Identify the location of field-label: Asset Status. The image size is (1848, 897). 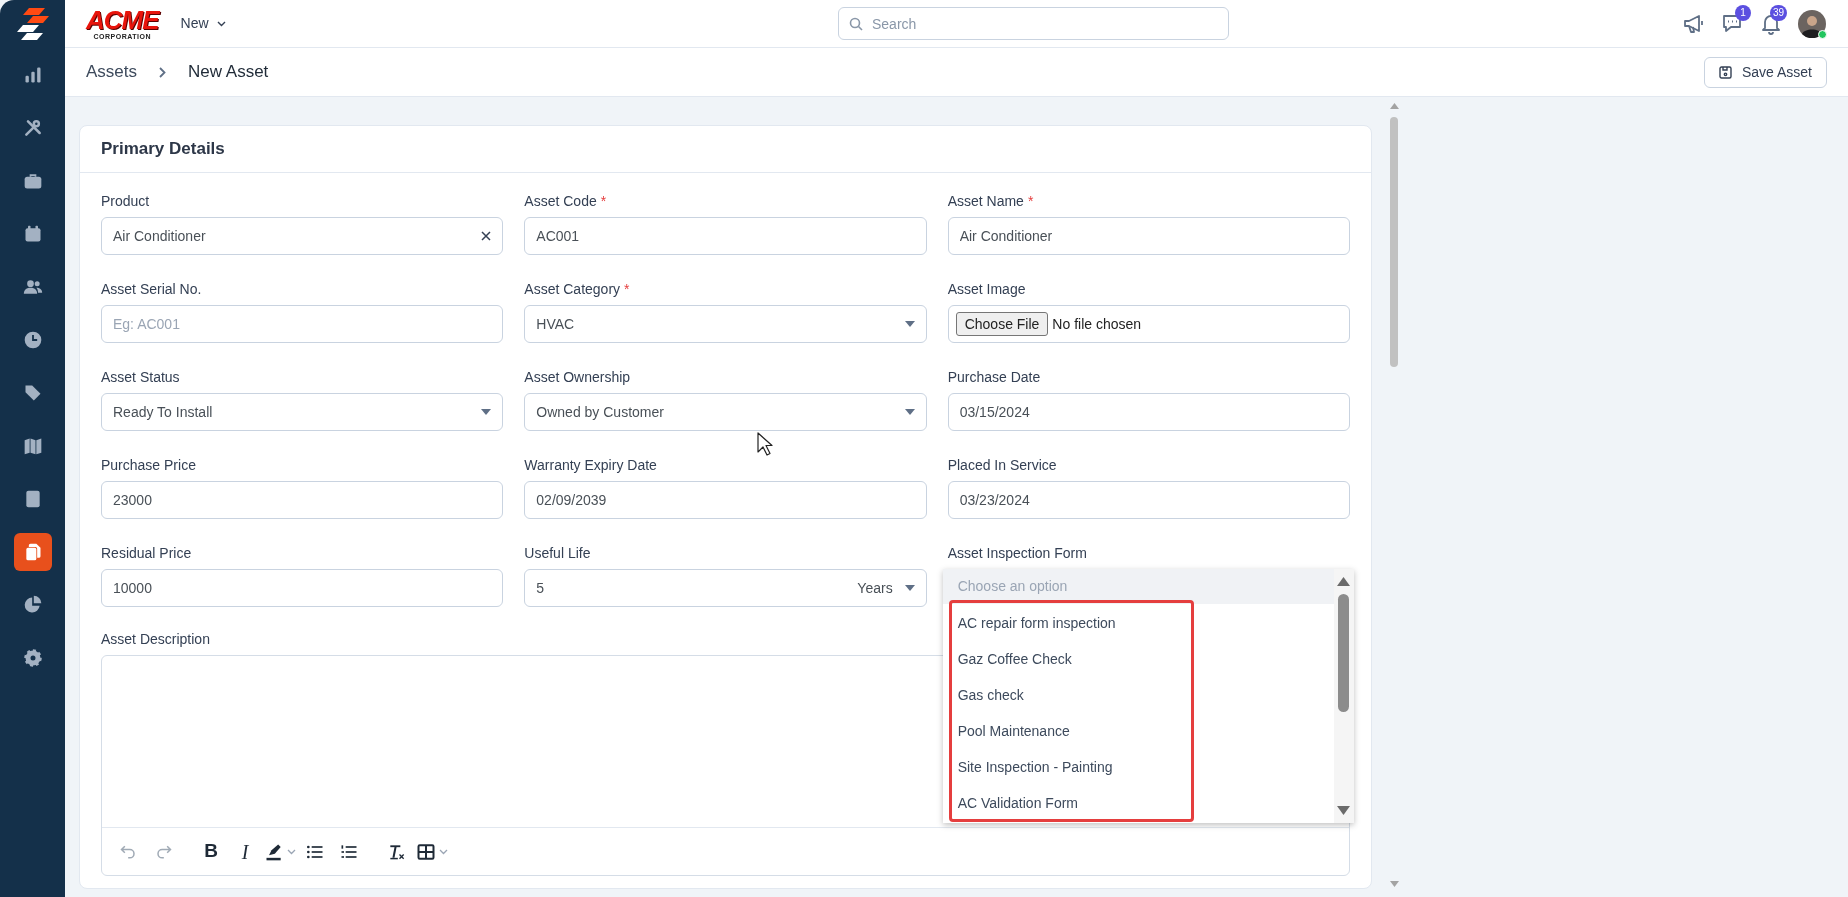
(140, 377).